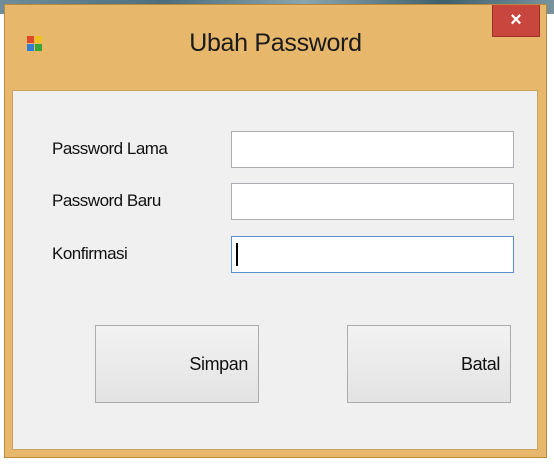  Describe the element at coordinates (372, 149) in the screenshot. I see `old-password-field` at that location.